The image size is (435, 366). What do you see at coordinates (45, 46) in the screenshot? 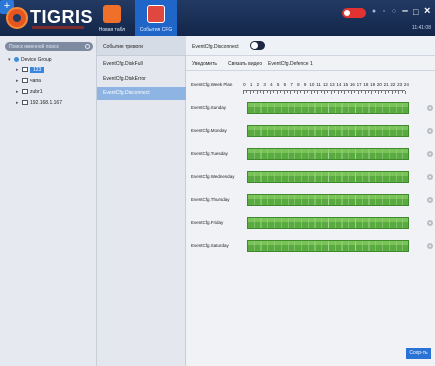
I see `search-input` at bounding box center [45, 46].